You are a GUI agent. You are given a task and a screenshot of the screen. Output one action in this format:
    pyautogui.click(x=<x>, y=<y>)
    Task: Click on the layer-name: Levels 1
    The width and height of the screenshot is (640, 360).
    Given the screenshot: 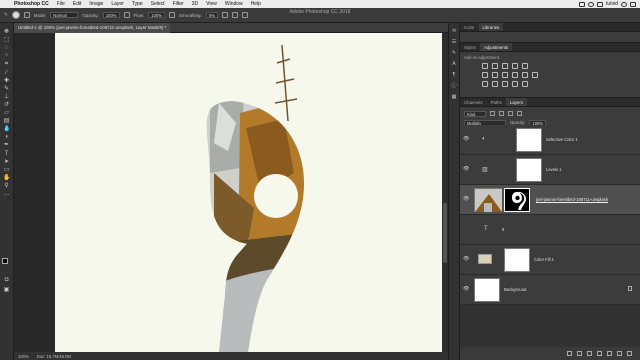 What is the action you would take?
    pyautogui.click(x=554, y=169)
    